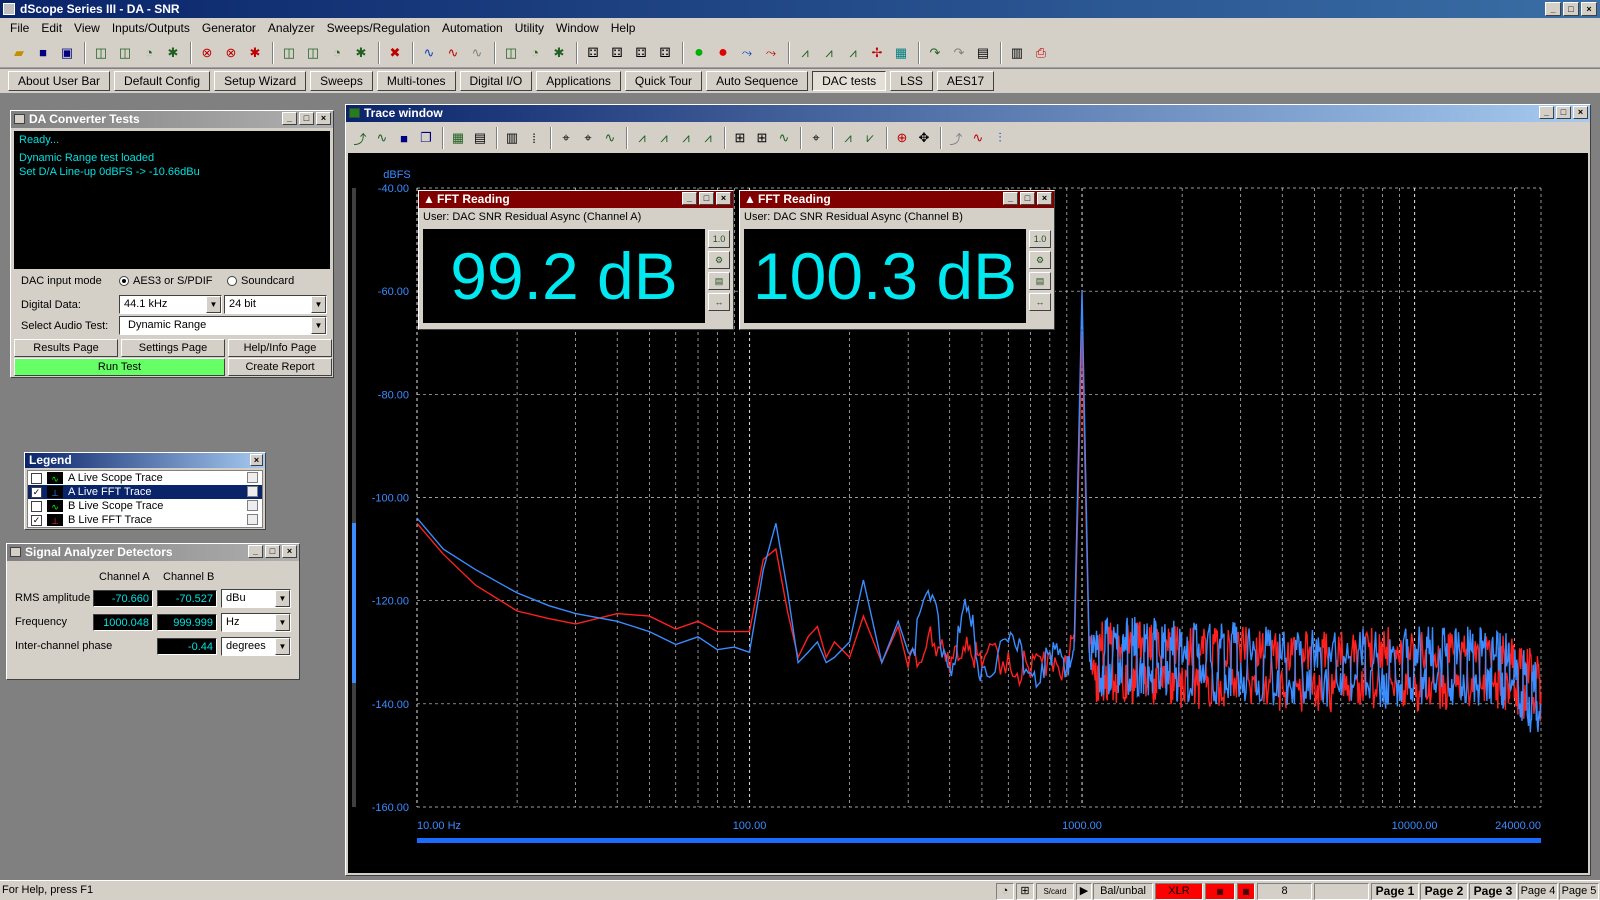  What do you see at coordinates (255, 551) in the screenshot?
I see `det-minimize-button: _` at bounding box center [255, 551].